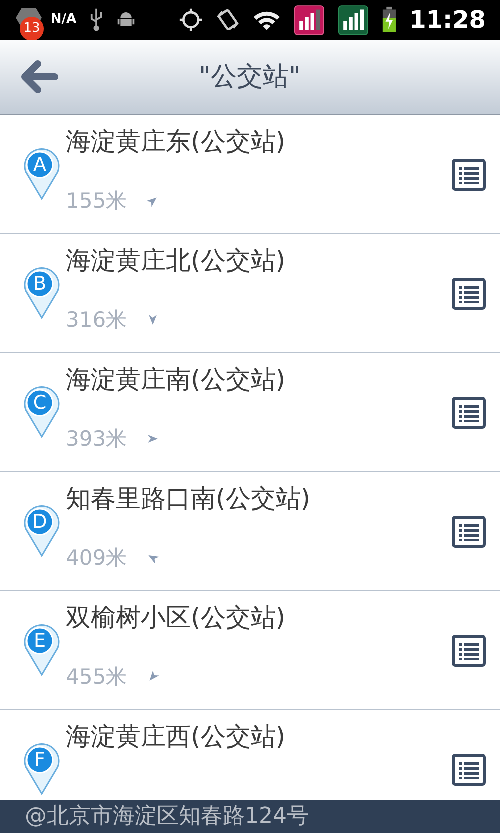  I want to click on location-address: @北京市海淀区知春路124号, so click(167, 817).